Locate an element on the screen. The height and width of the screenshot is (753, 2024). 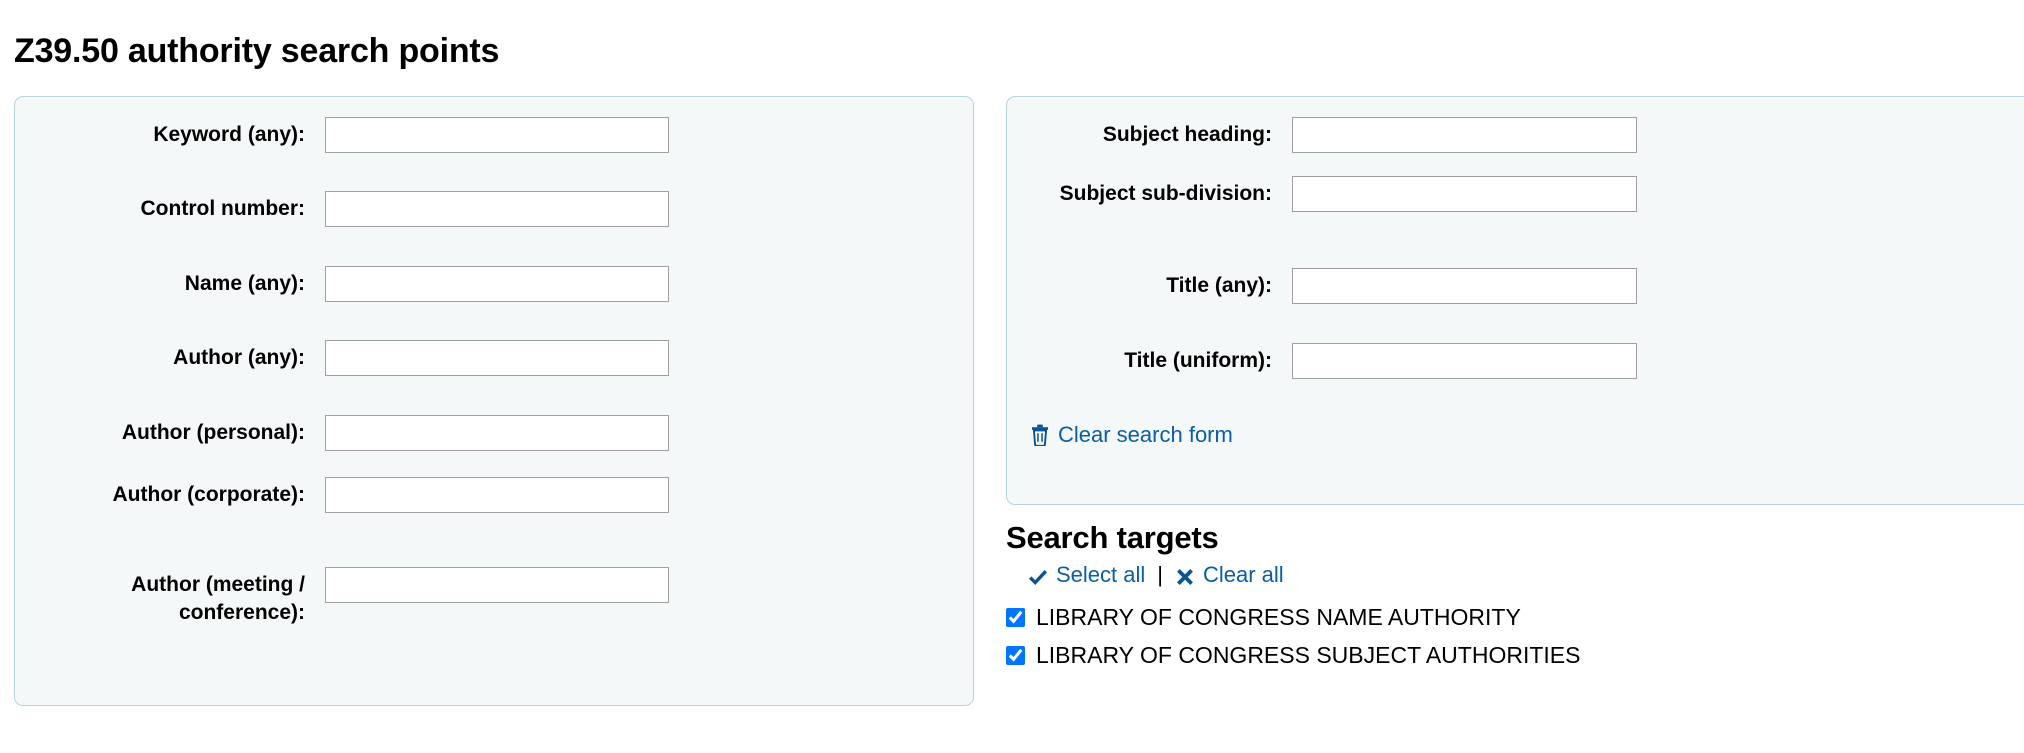
input-subject-subdivision is located at coordinates (1464, 194).